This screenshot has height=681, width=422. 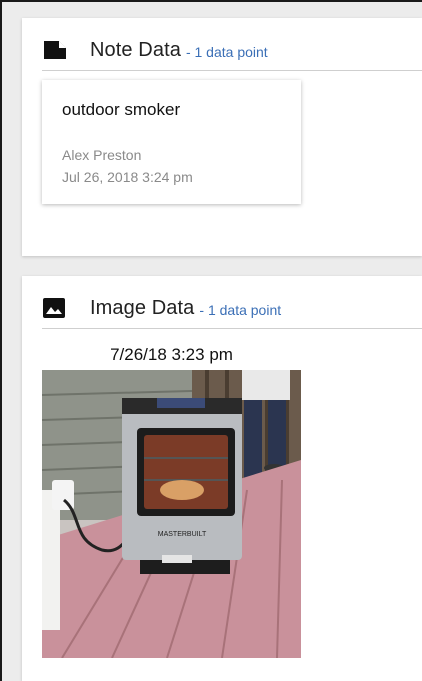 What do you see at coordinates (227, 52) in the screenshot?
I see `note-data-count: - 1 data point` at bounding box center [227, 52].